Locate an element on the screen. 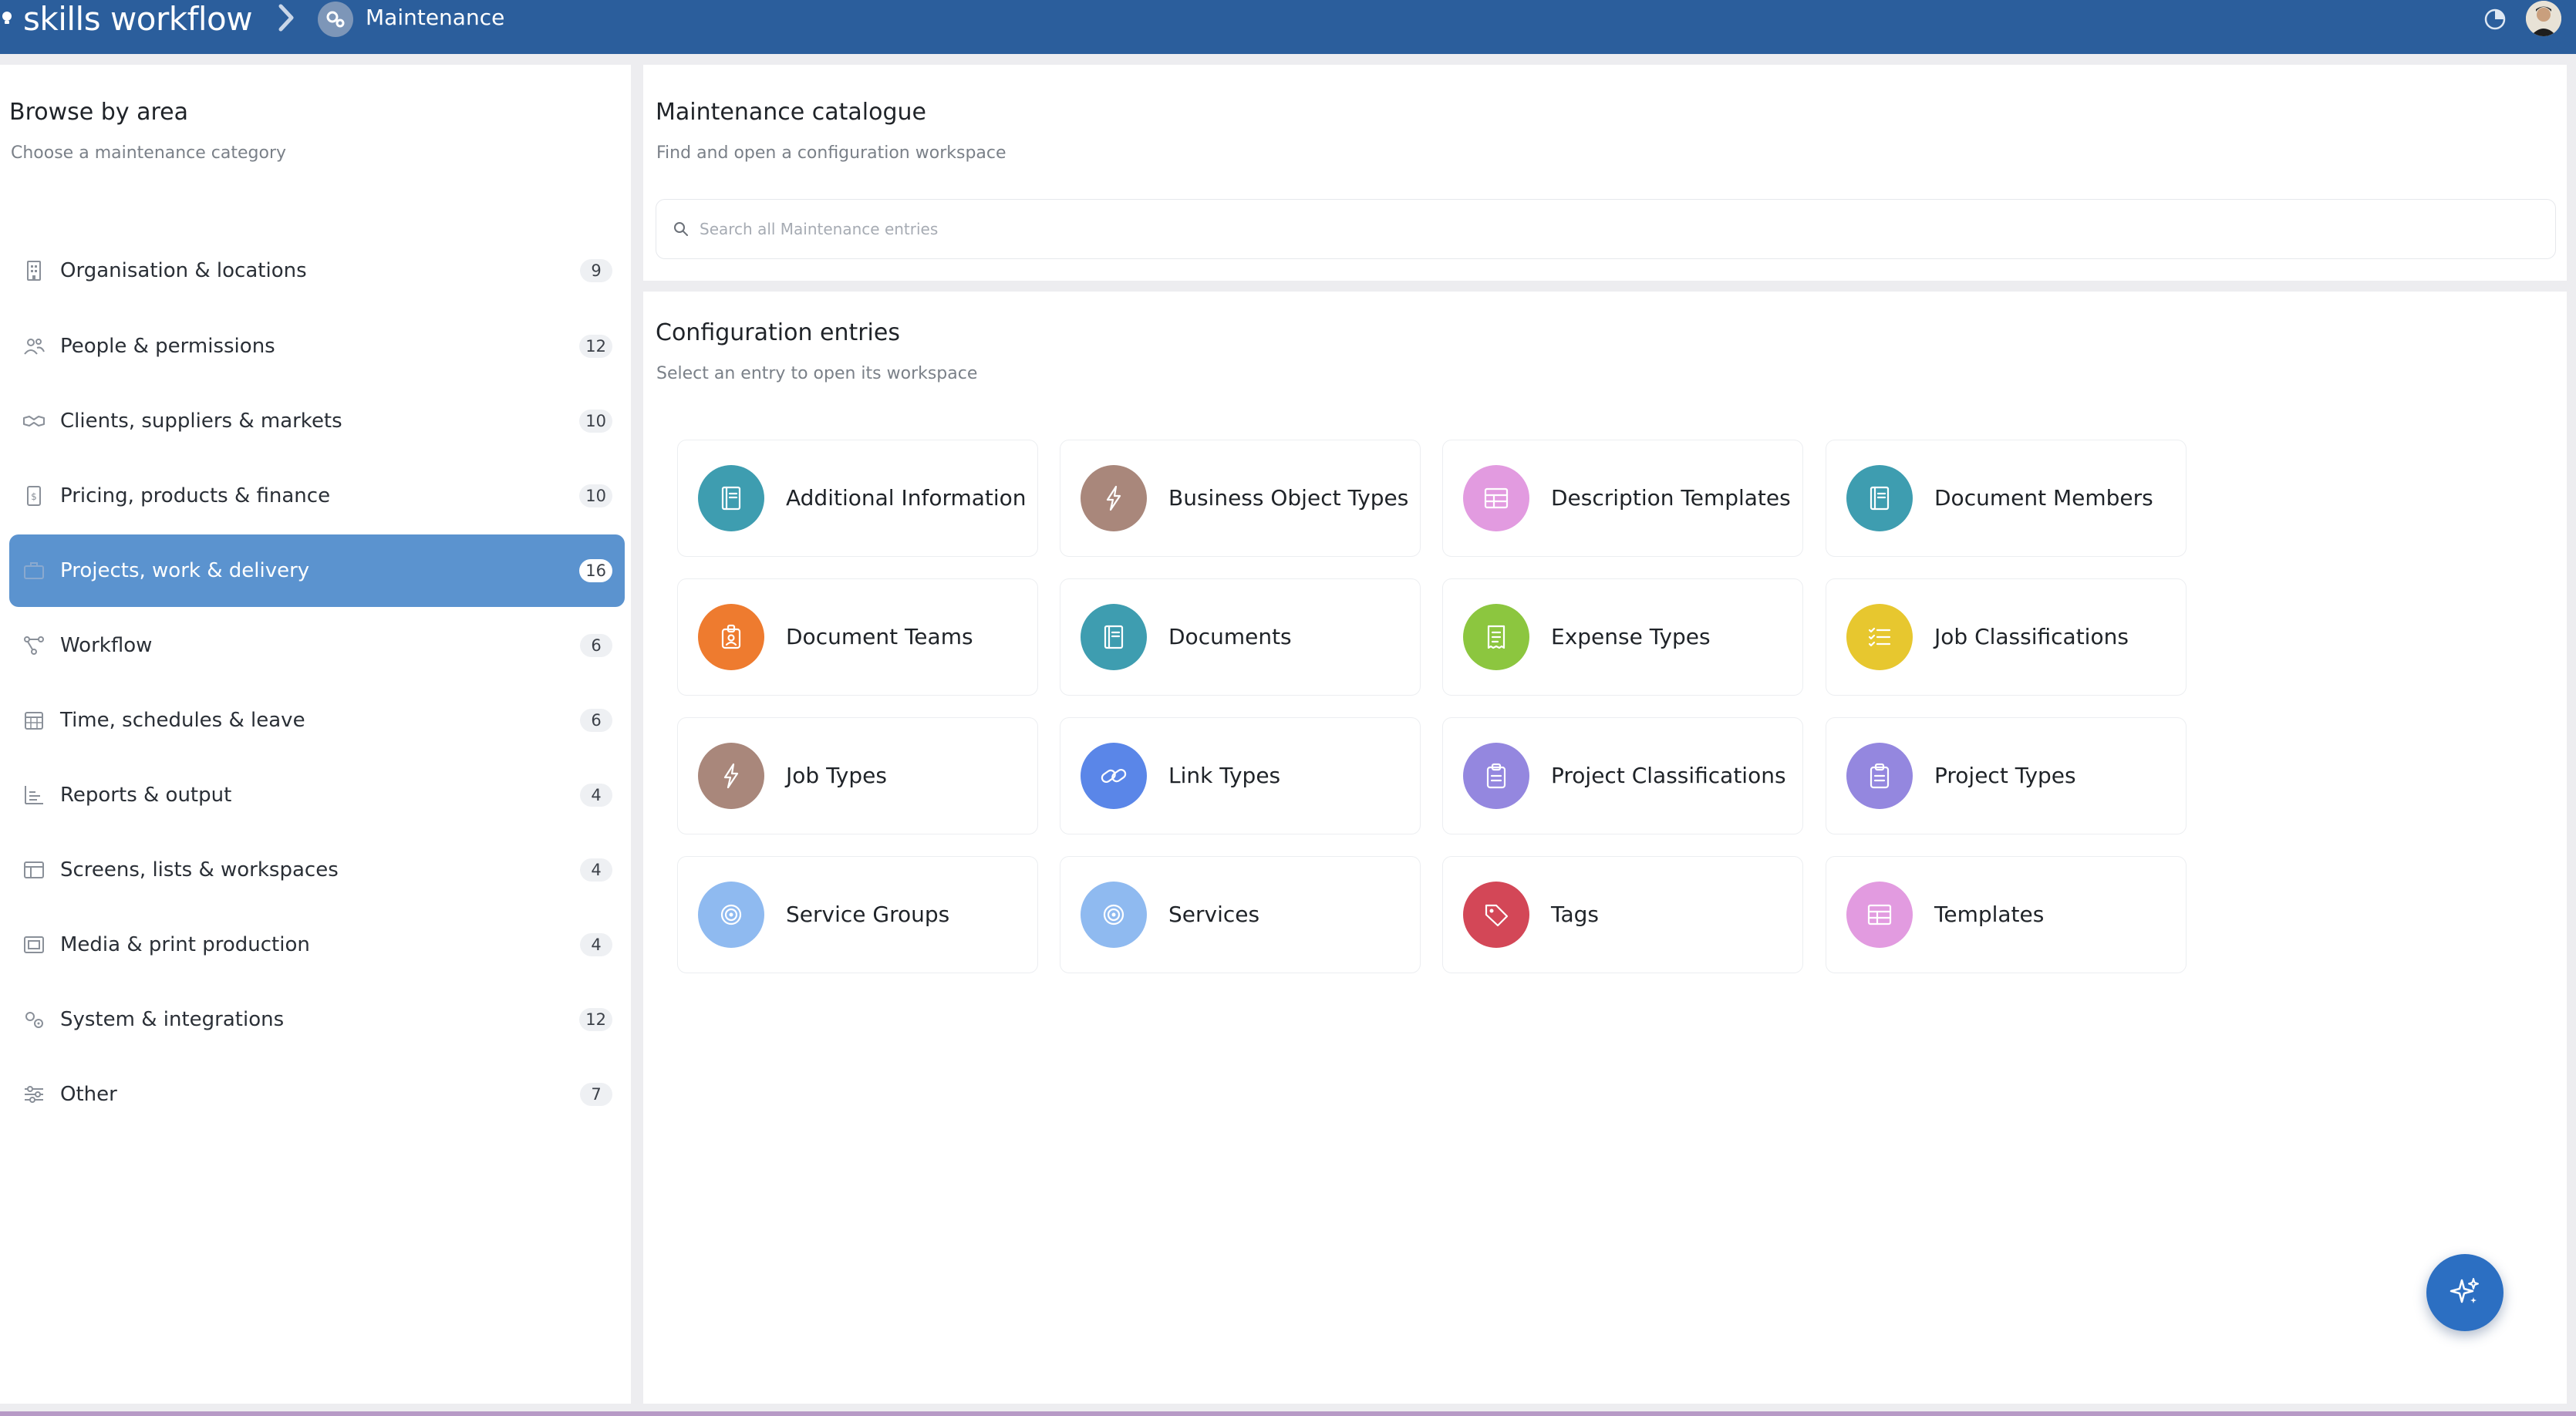 This screenshot has height=1416, width=2576. search-box is located at coordinates (1606, 229).